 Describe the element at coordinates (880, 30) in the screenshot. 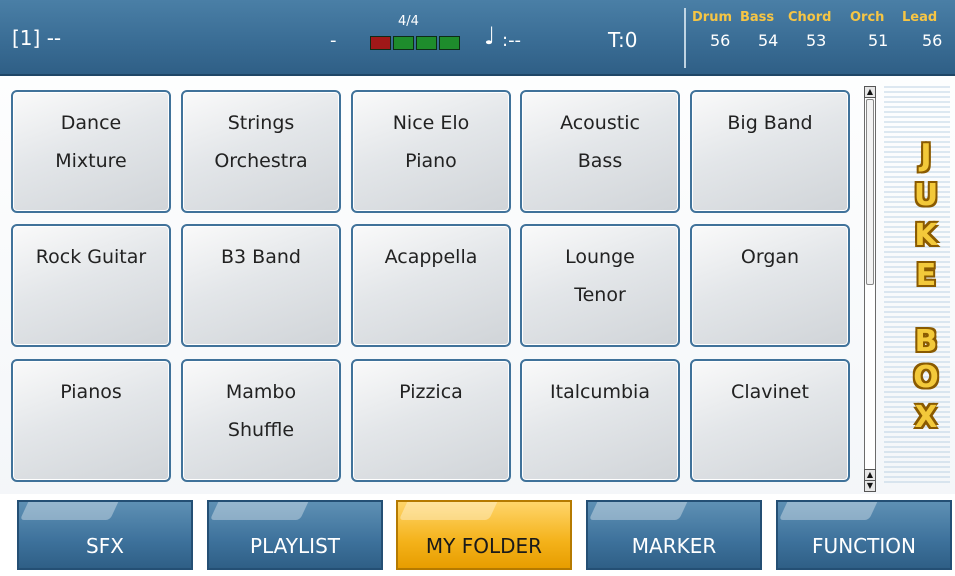

I see `mixer-channel-orch: Orch 51` at that location.